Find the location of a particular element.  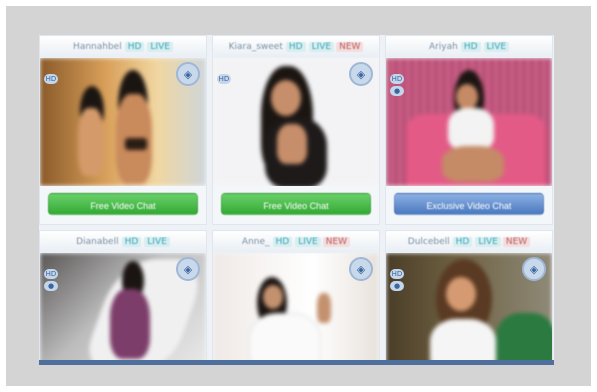

performer-name: Anne_ is located at coordinates (256, 242).